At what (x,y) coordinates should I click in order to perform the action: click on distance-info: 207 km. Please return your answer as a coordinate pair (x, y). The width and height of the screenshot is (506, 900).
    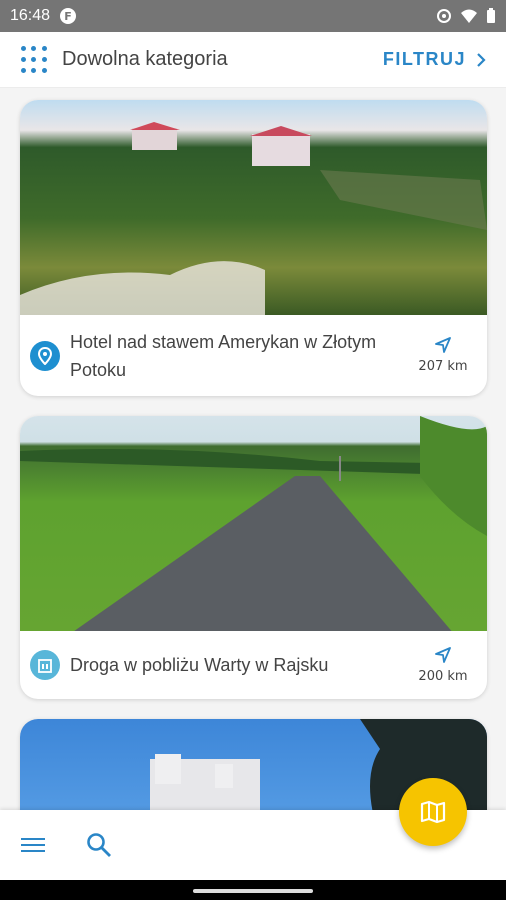
    Looking at the image, I should click on (443, 355).